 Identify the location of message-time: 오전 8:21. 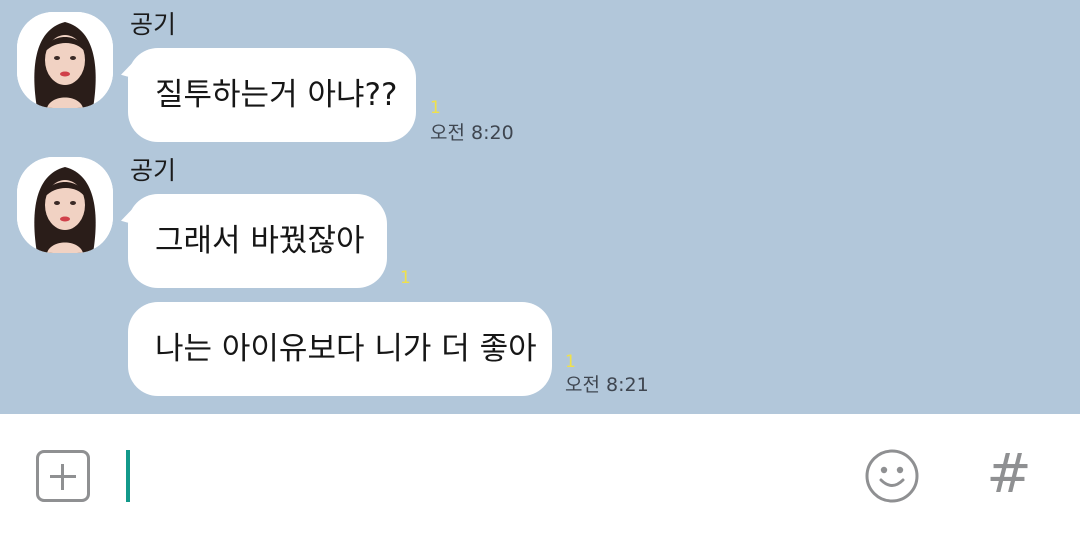
(607, 385).